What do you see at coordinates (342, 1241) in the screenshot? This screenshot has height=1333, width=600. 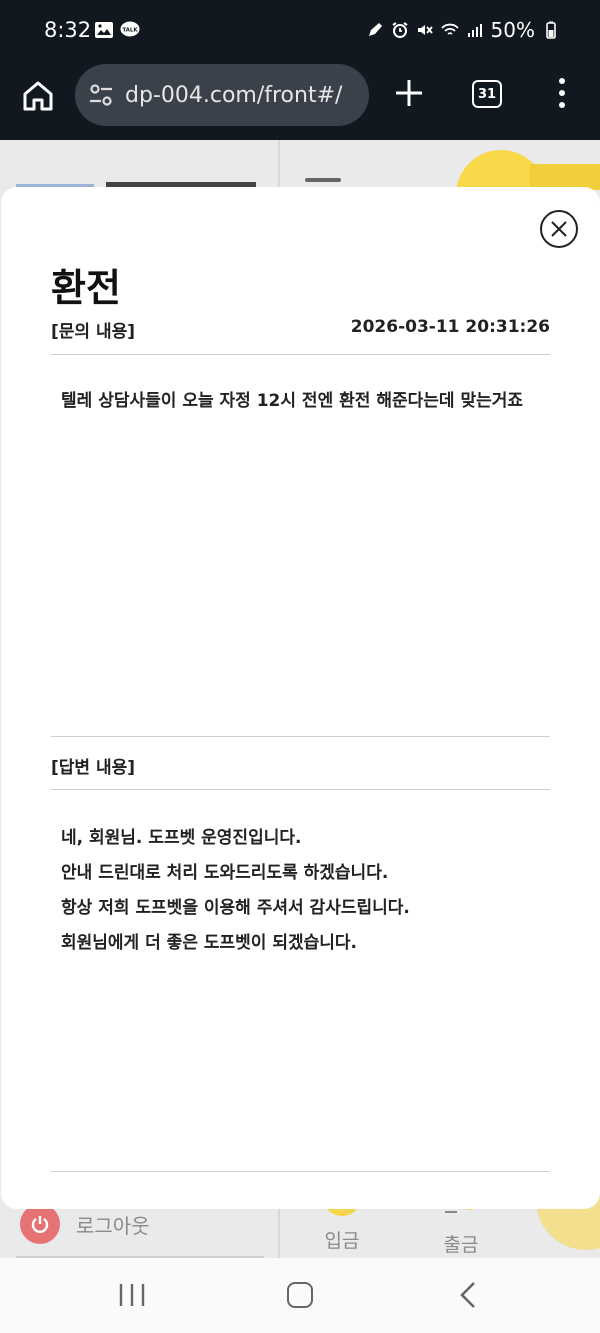 I see `deposit-label: 입금` at bounding box center [342, 1241].